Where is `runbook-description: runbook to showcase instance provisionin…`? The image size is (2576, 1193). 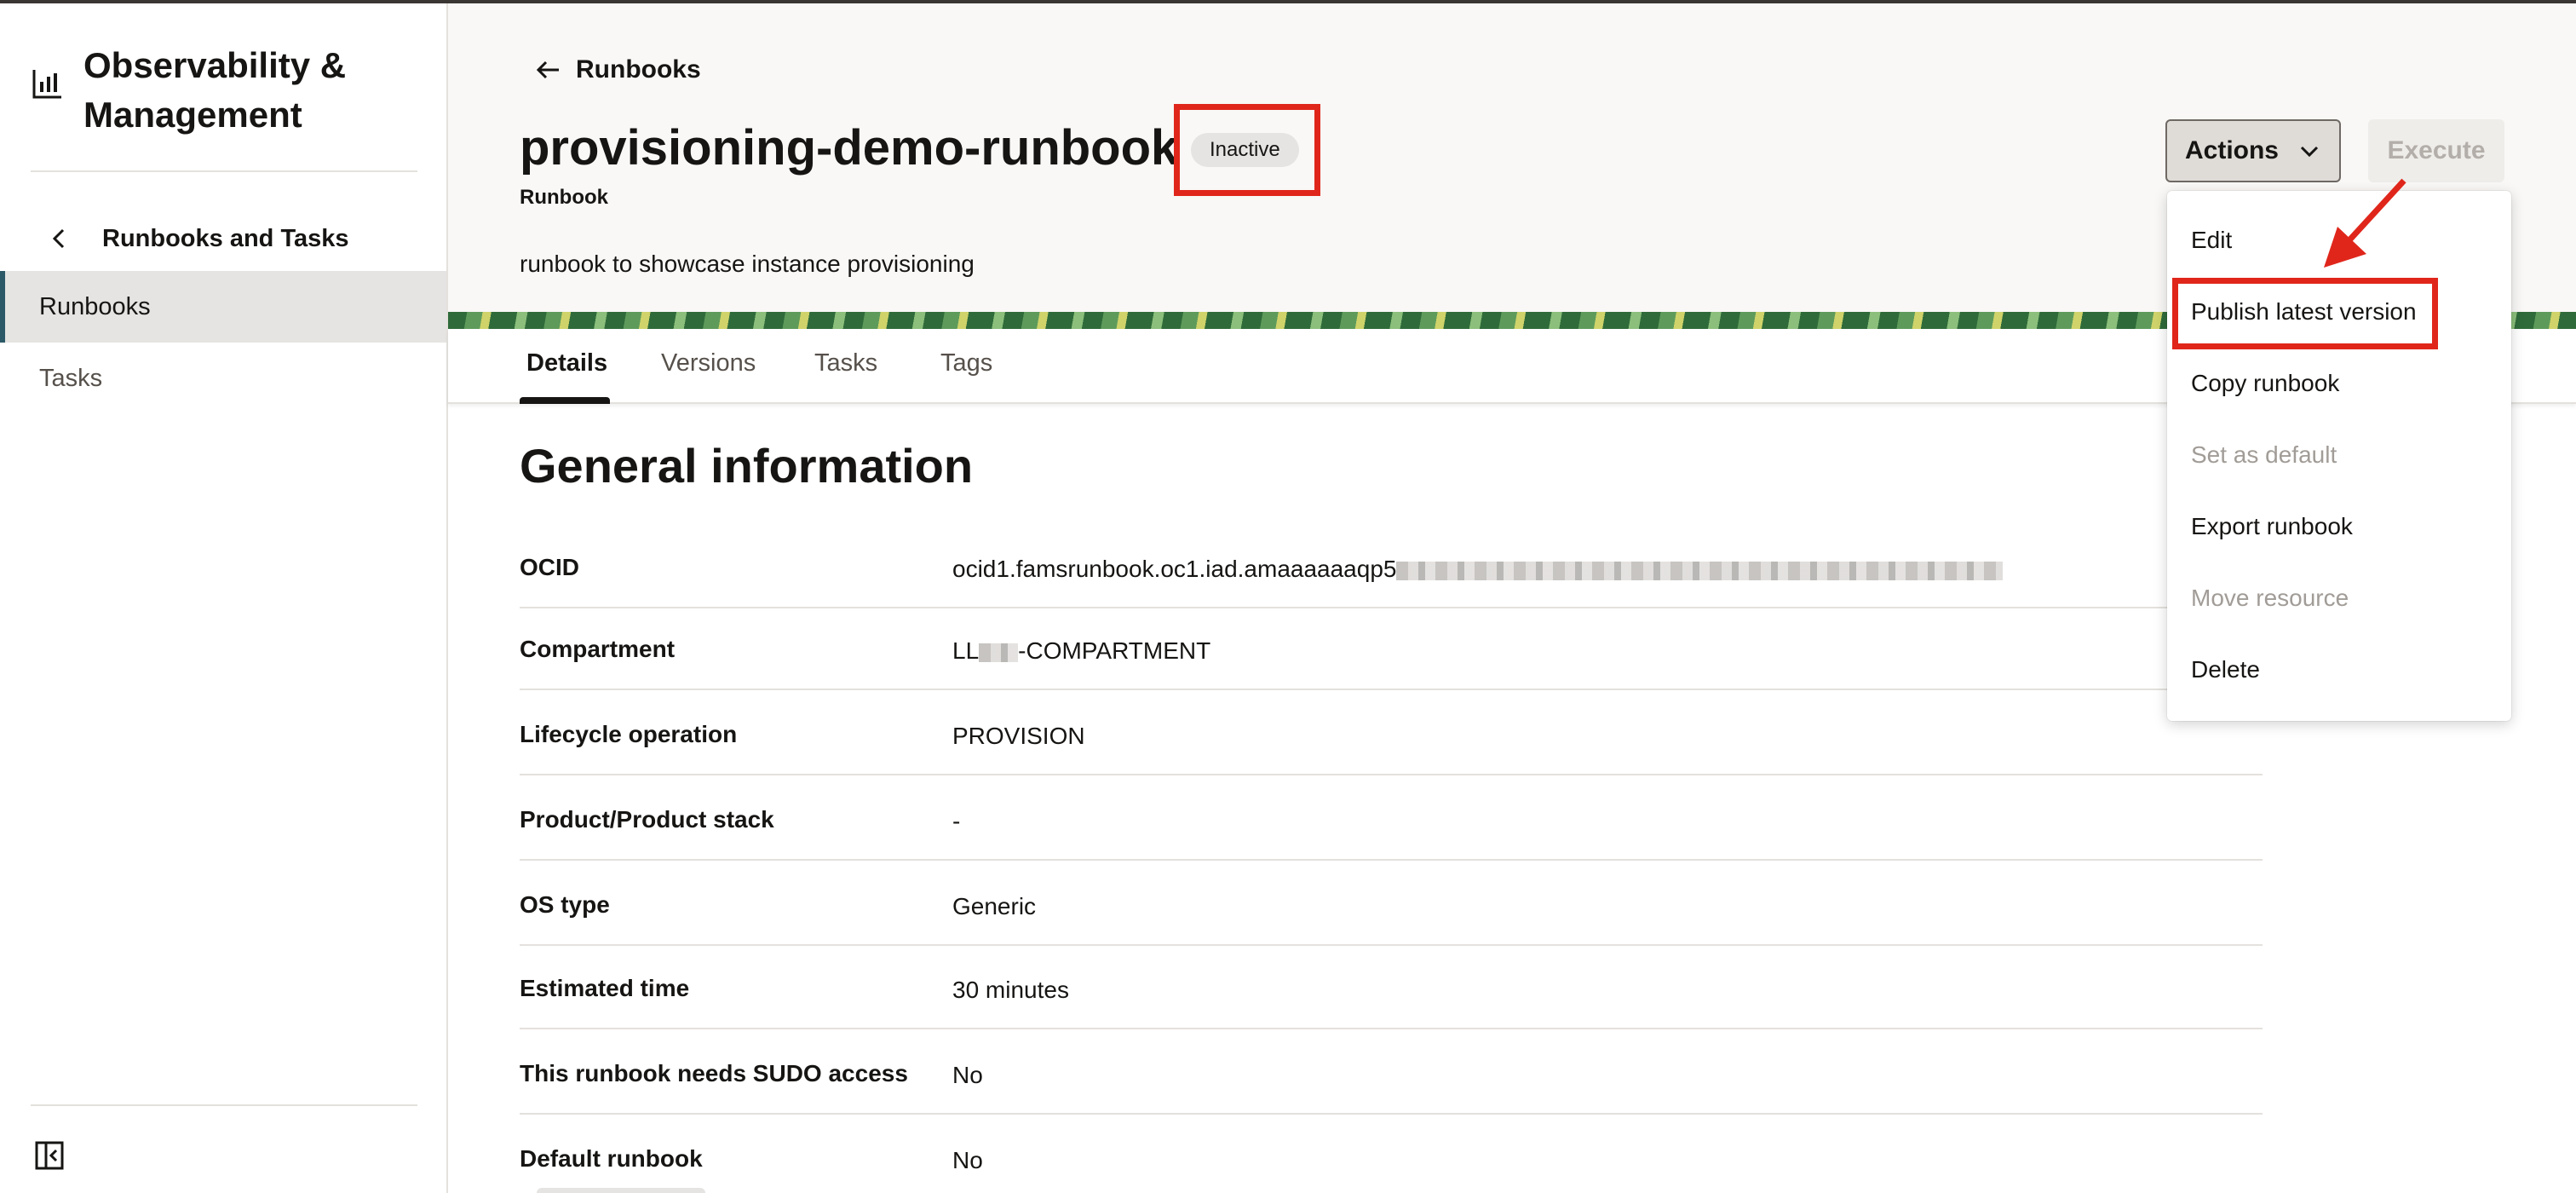 runbook-description: runbook to showcase instance provisionin… is located at coordinates (748, 264).